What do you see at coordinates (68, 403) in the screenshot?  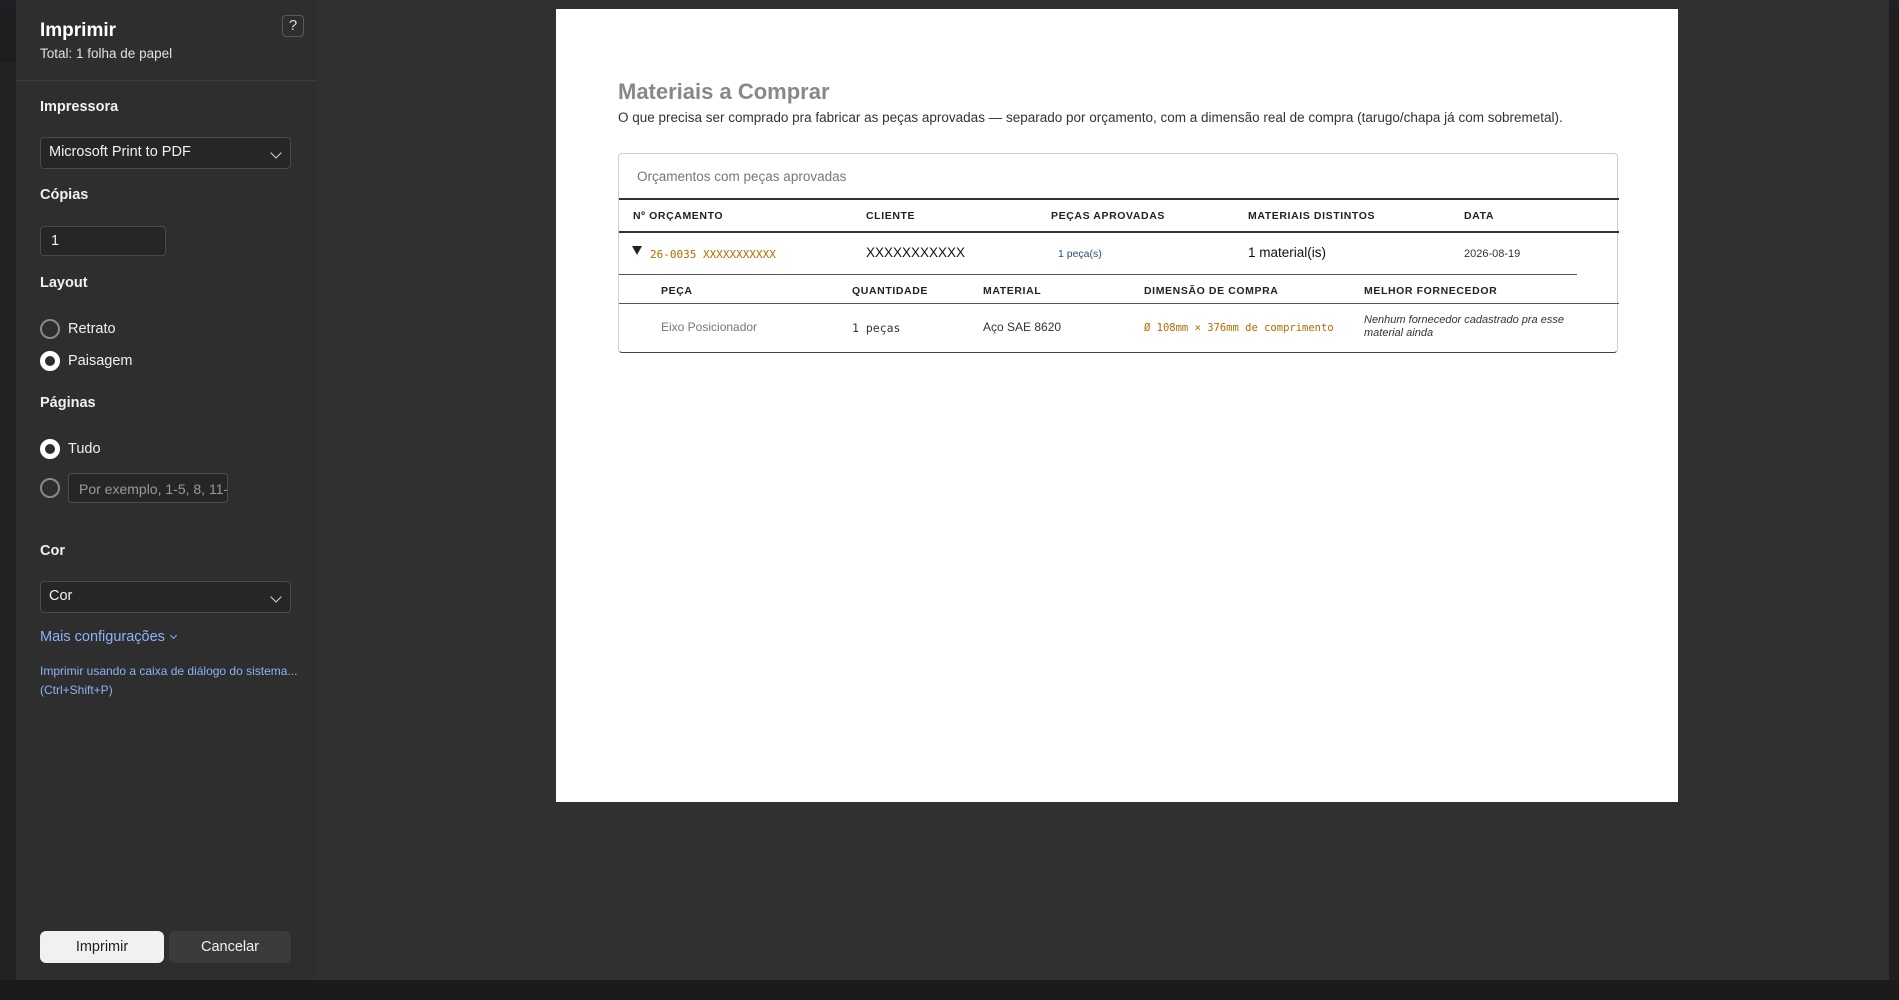 I see `pages-label: Páginas` at bounding box center [68, 403].